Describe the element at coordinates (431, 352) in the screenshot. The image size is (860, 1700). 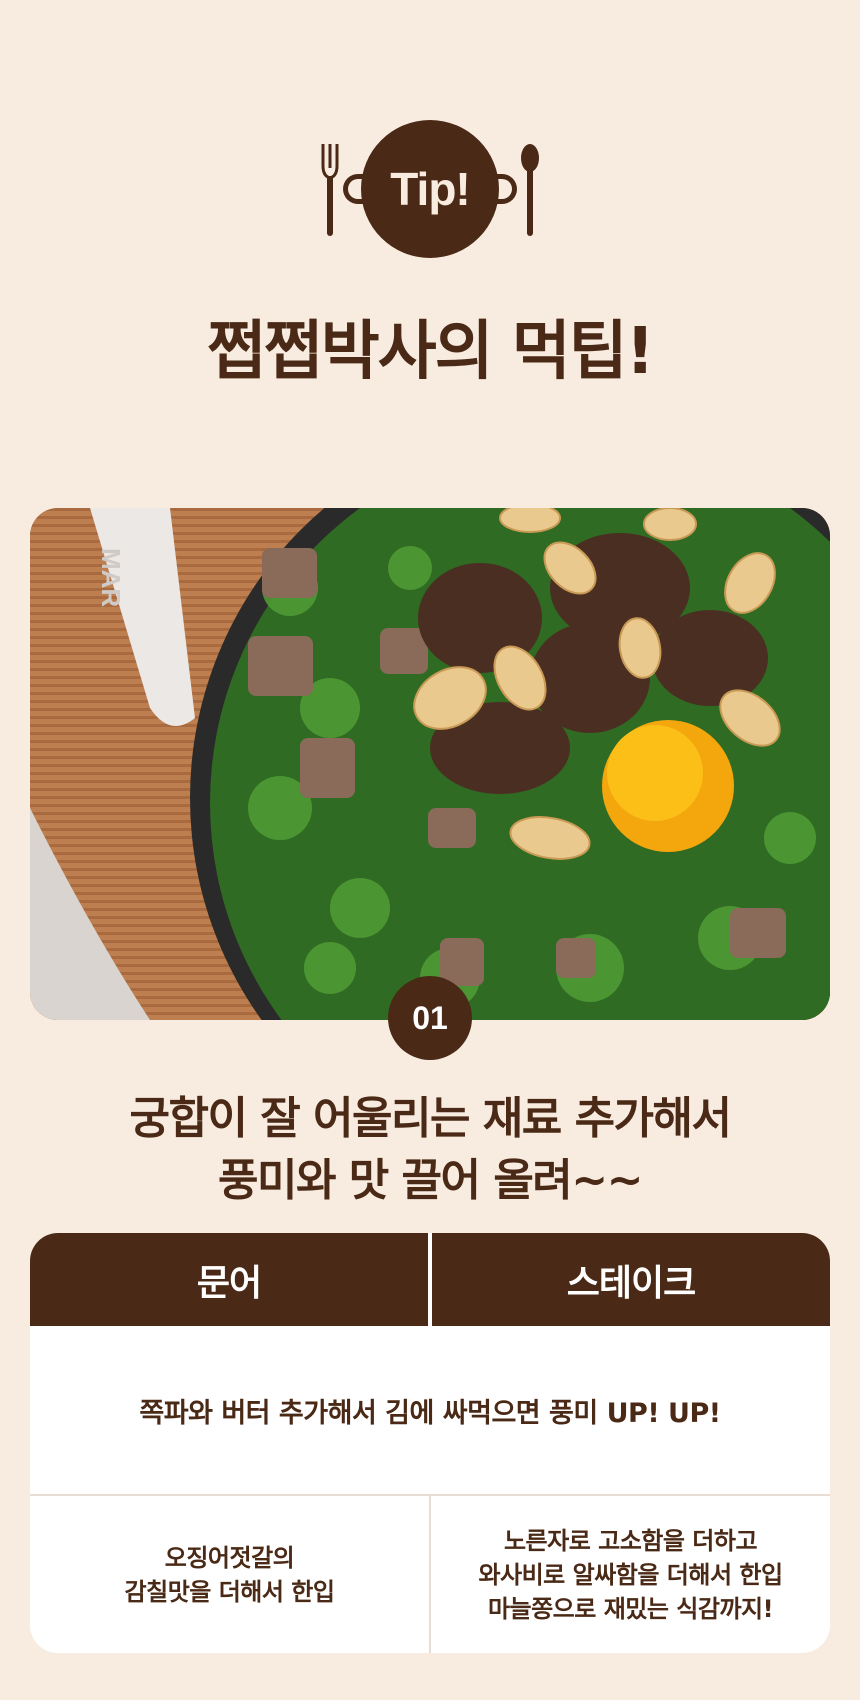
I see `page-title: 쩝쩝박사의 먹팁!` at that location.